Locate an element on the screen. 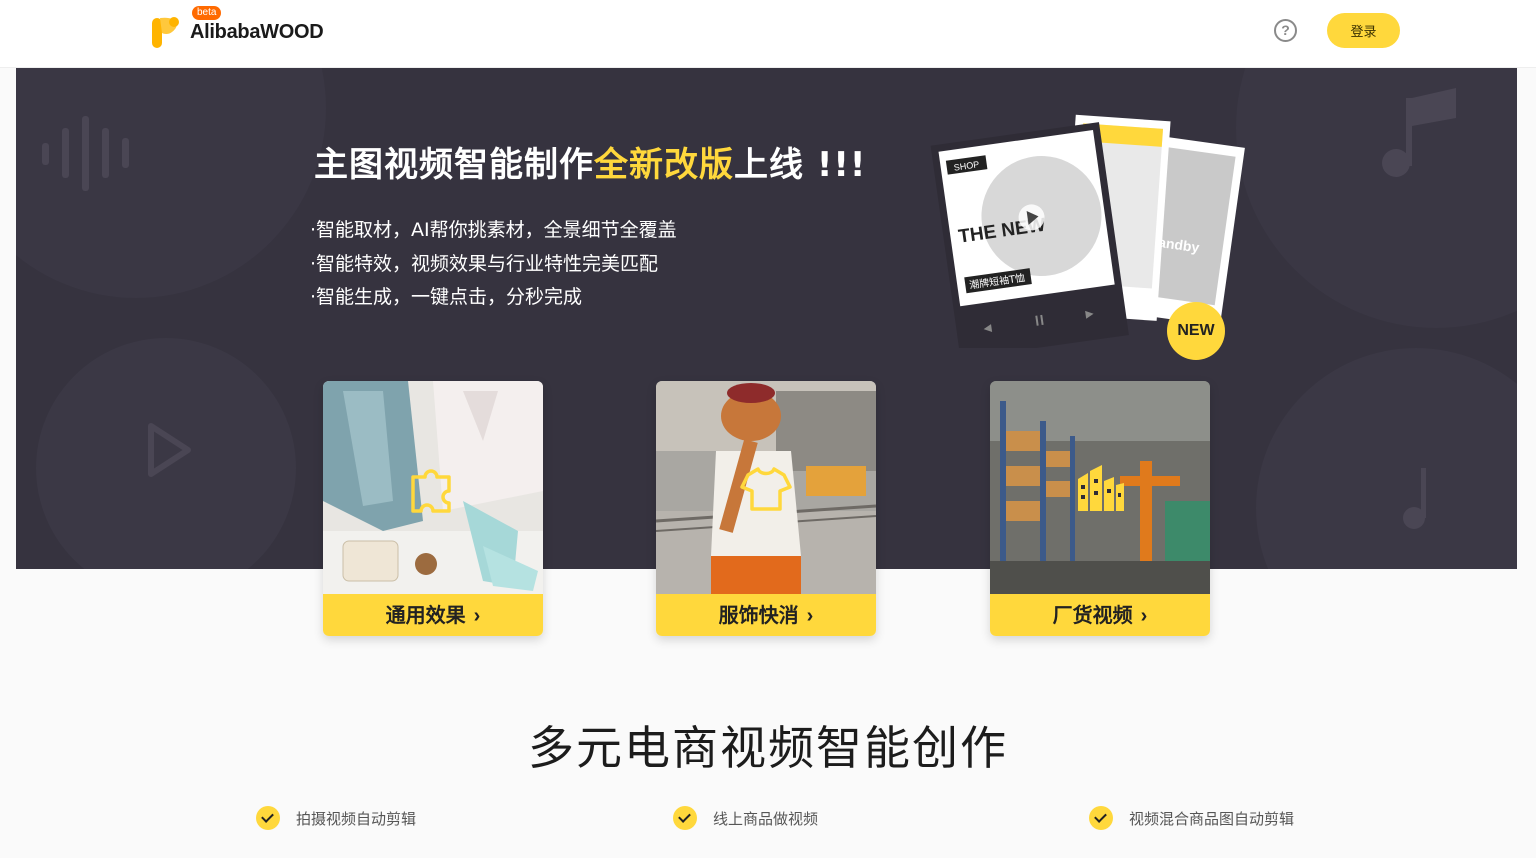  feature-label: 视频混合商品图自动剪辑 is located at coordinates (1212, 818).